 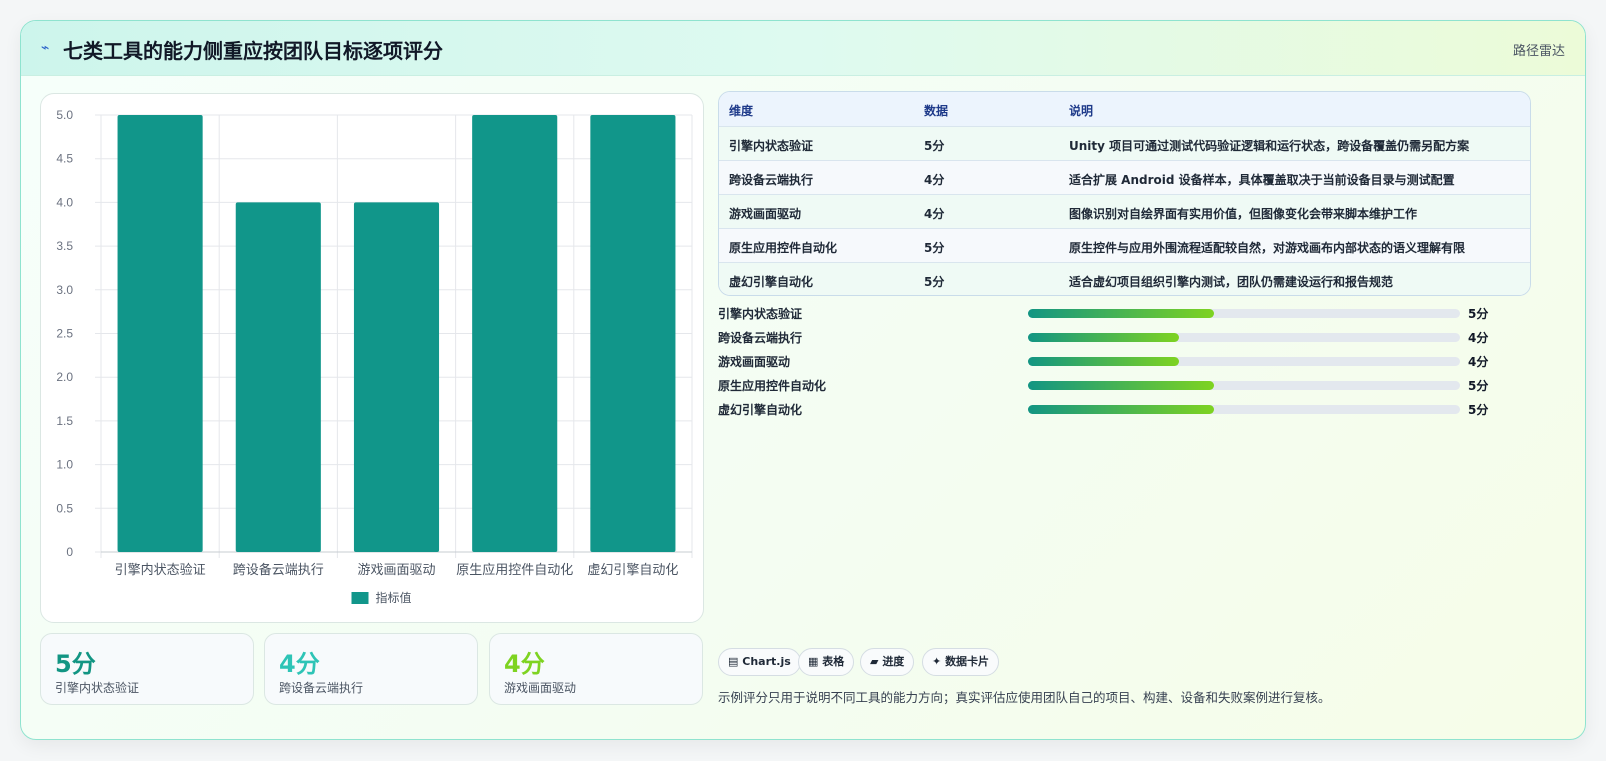 What do you see at coordinates (1267, 248) in the screenshot?
I see `table-cell: 原生控件与应用外围流程适配较自然，对游戏画布内部状态的语义理解有限` at bounding box center [1267, 248].